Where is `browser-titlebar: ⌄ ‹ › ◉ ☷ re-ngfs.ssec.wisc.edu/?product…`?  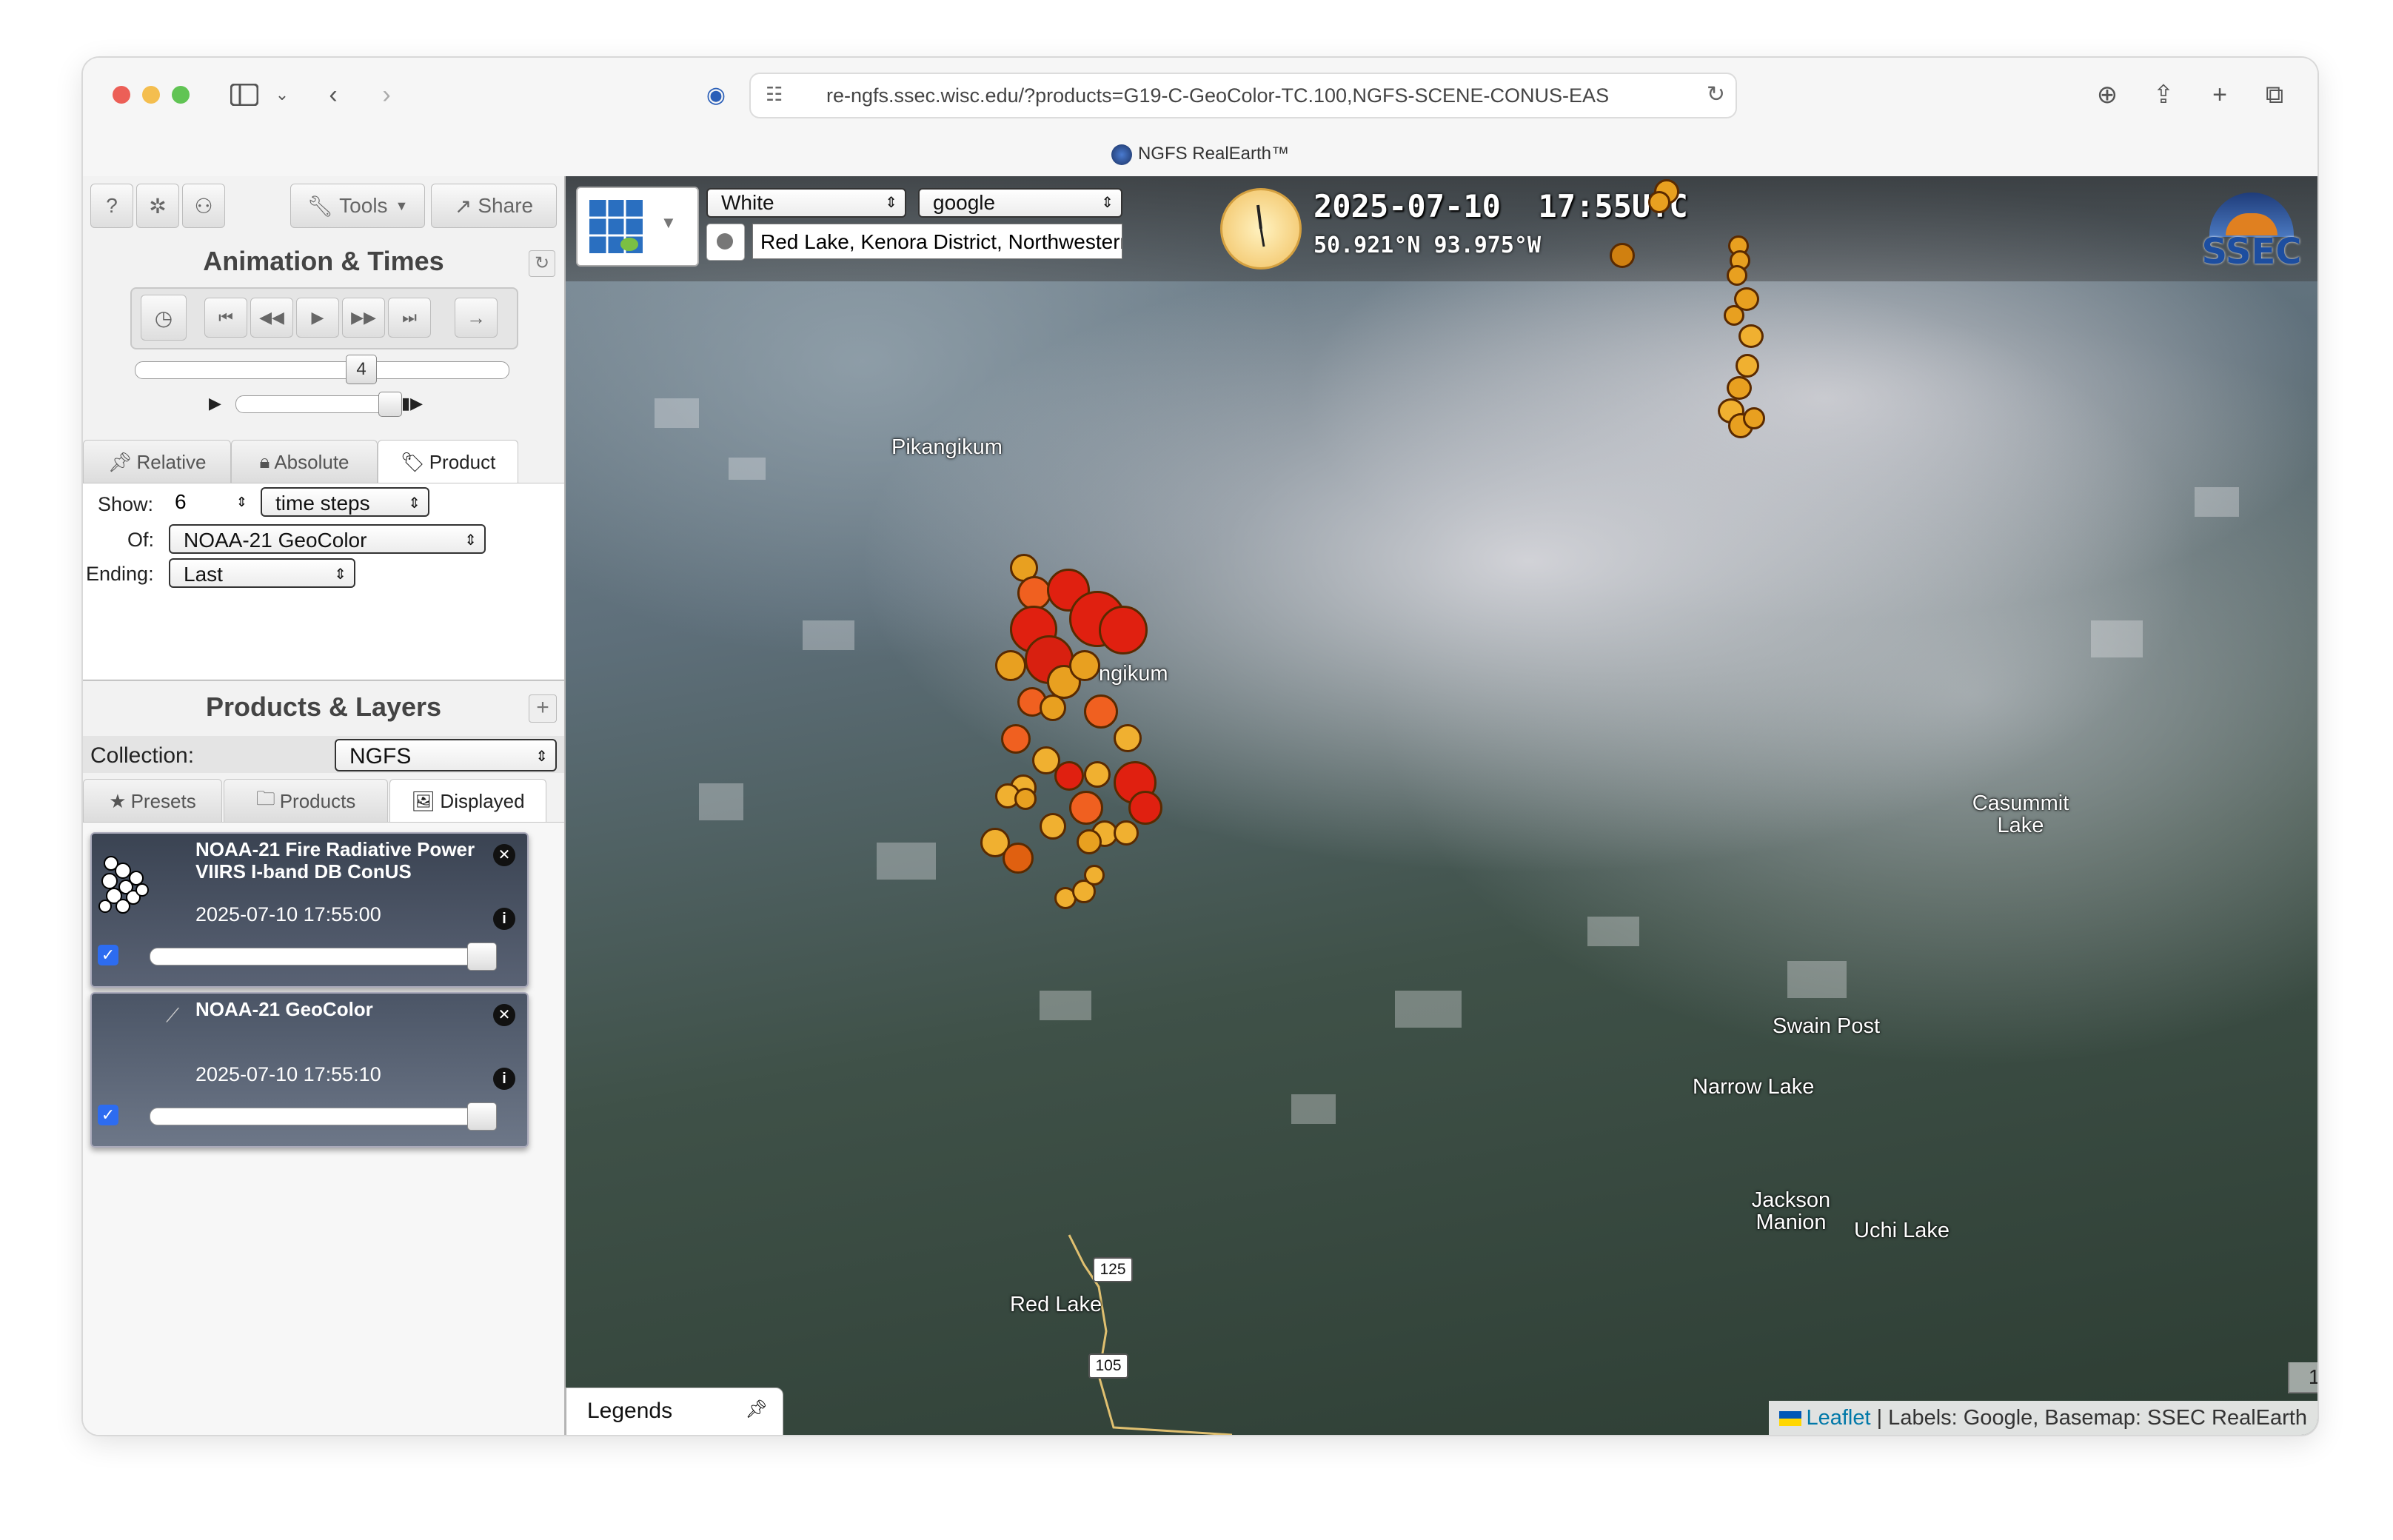 browser-titlebar: ⌄ ‹ › ◉ ☷ re-ngfs.ssec.wisc.edu/?product… is located at coordinates (1200, 117).